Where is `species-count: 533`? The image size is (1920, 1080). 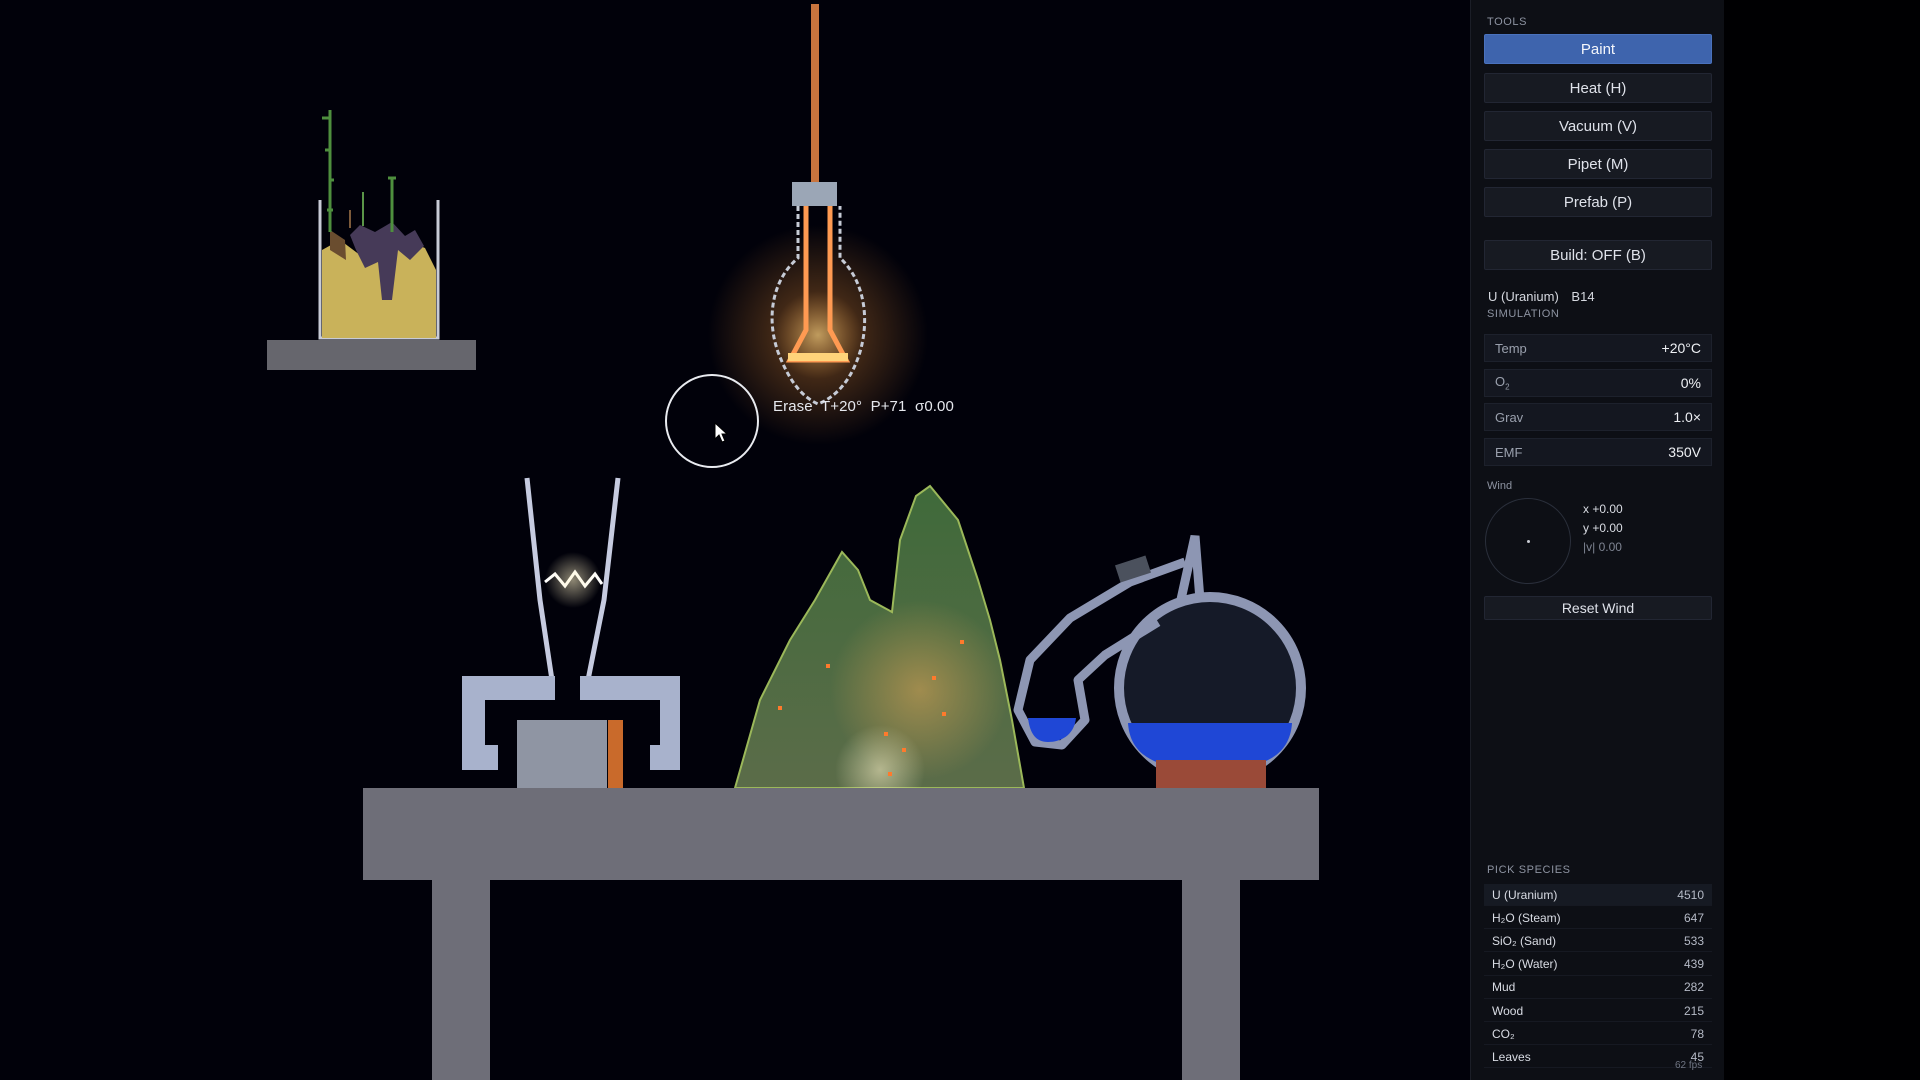
species-count: 533 is located at coordinates (1693, 940).